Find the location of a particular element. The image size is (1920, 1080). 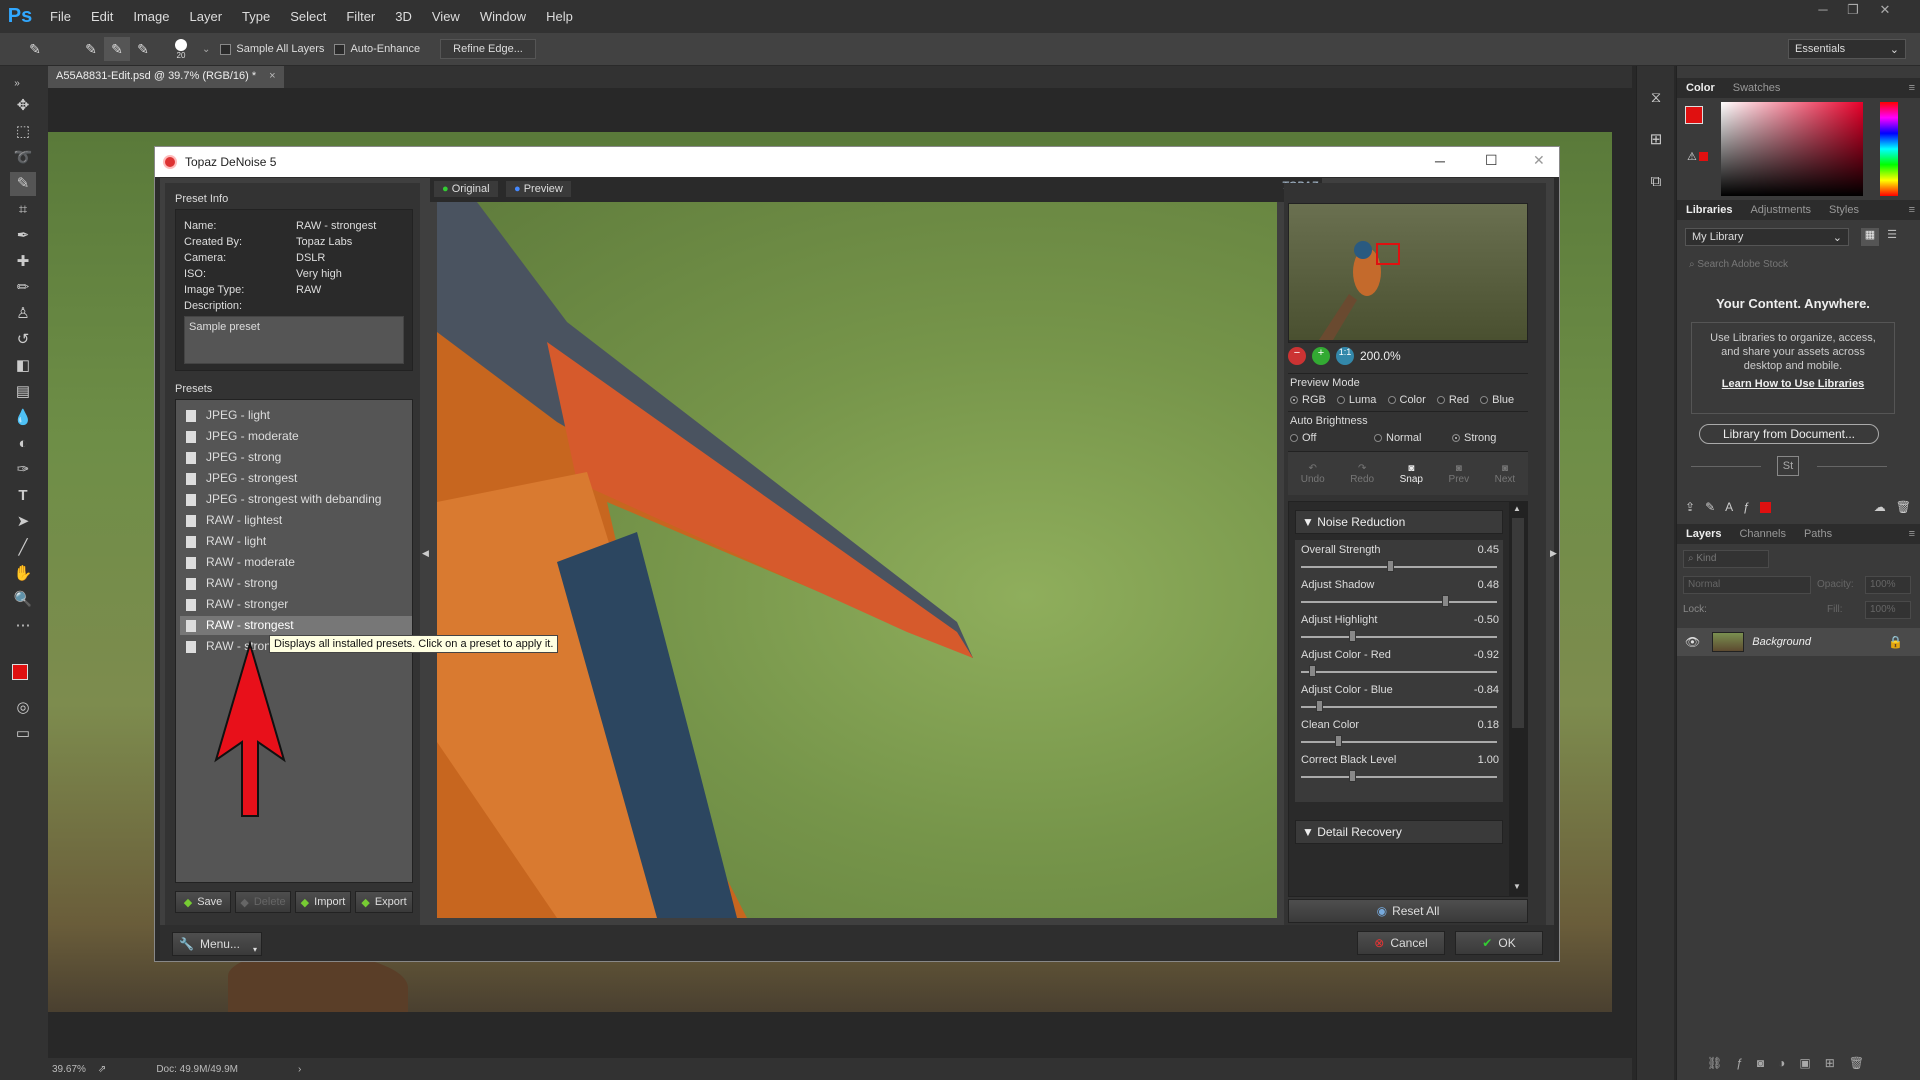

type-tool-icon: T is located at coordinates (23, 496).